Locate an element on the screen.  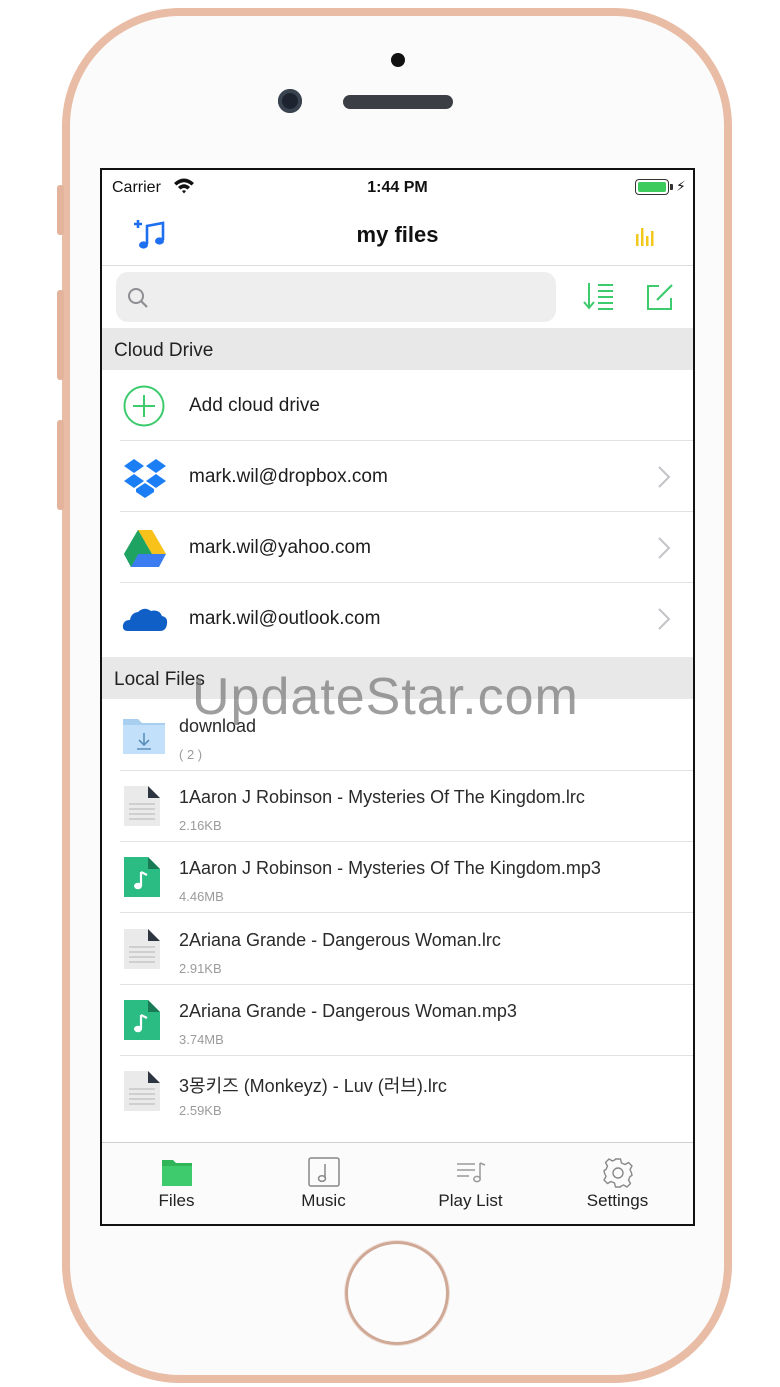
add-cloud-drive-label: Add cloud drive is located at coordinates (254, 405).